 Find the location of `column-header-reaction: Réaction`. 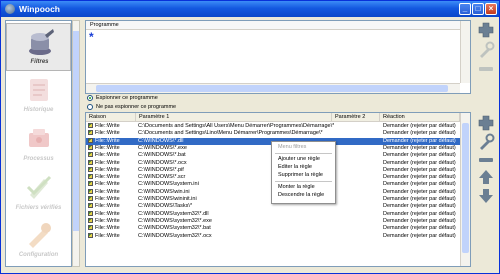

column-header-reaction: Réaction is located at coordinates (420, 117).